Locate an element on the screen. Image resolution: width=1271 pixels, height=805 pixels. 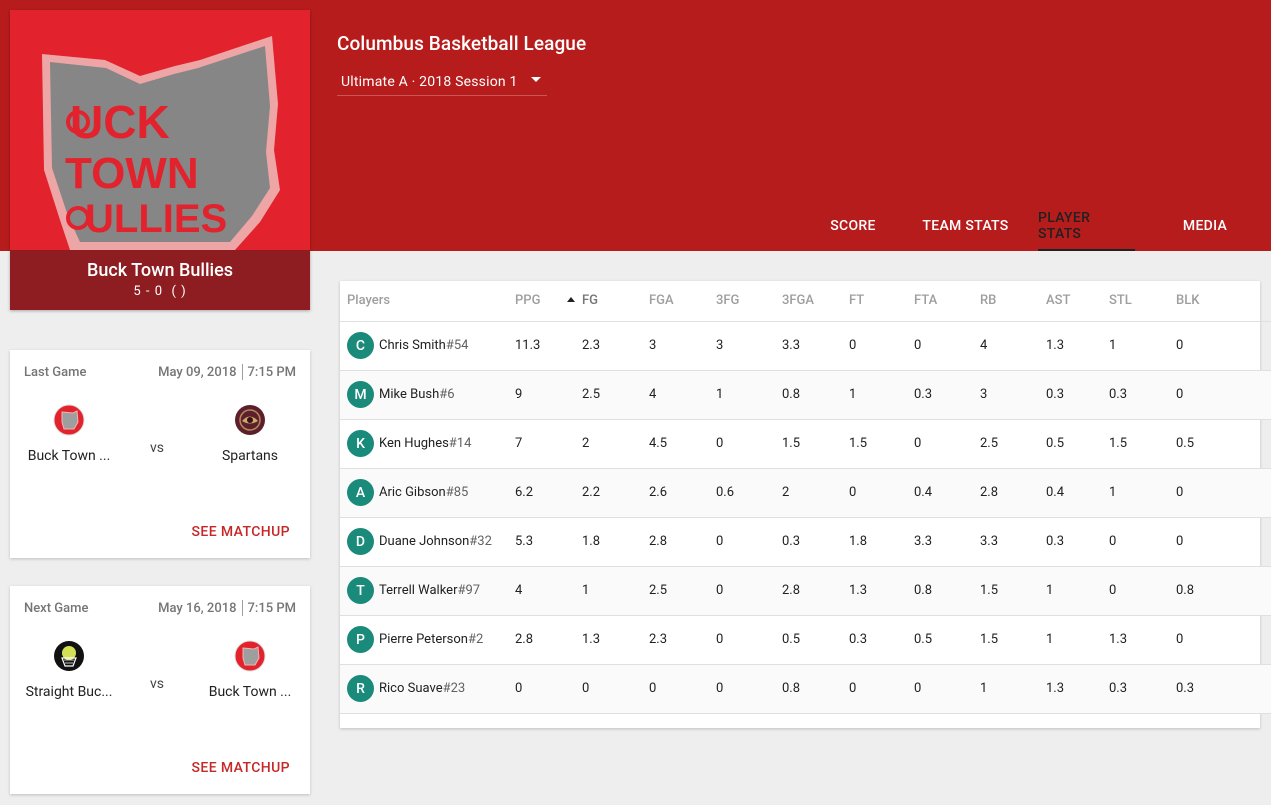
column-header-blk: BLK is located at coordinates (1223, 301).